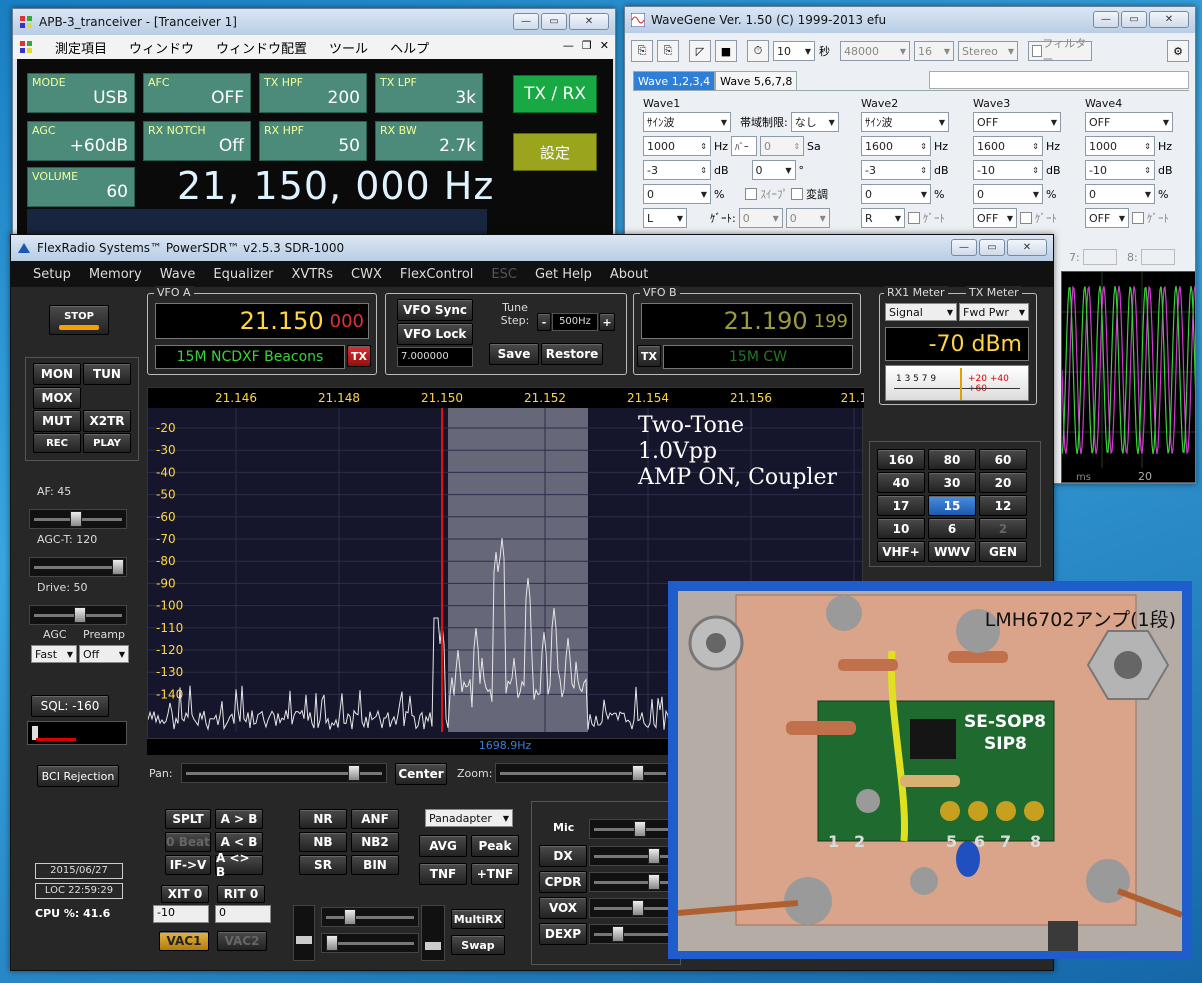 This screenshot has width=1202, height=983. What do you see at coordinates (504, 274) in the screenshot?
I see `menu-esc: ESC` at bounding box center [504, 274].